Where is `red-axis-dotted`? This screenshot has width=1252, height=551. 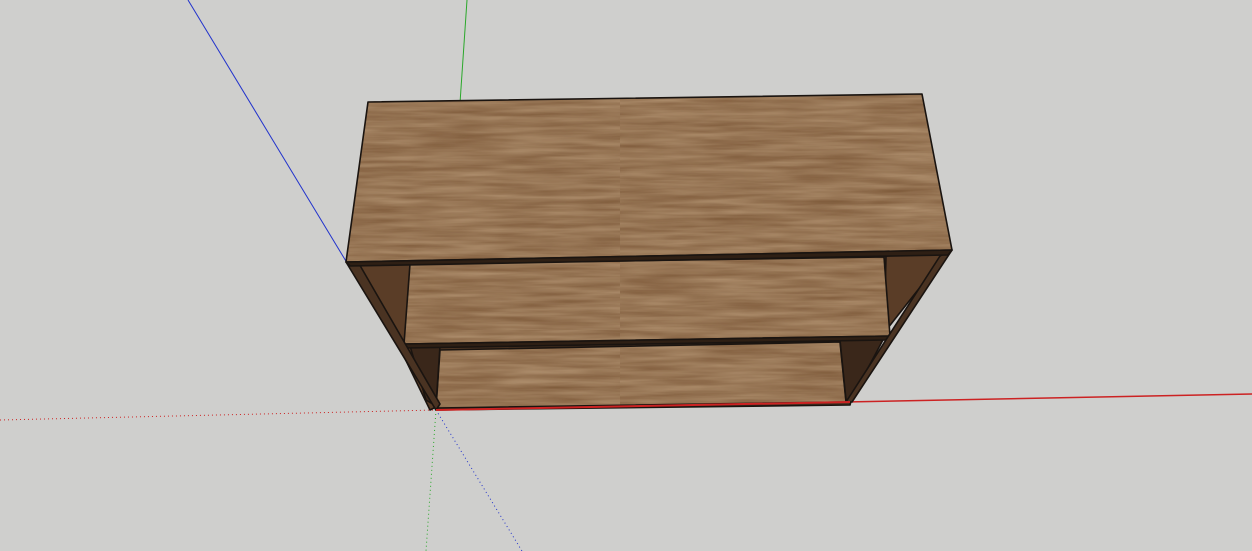
red-axis-dotted is located at coordinates (218, 415).